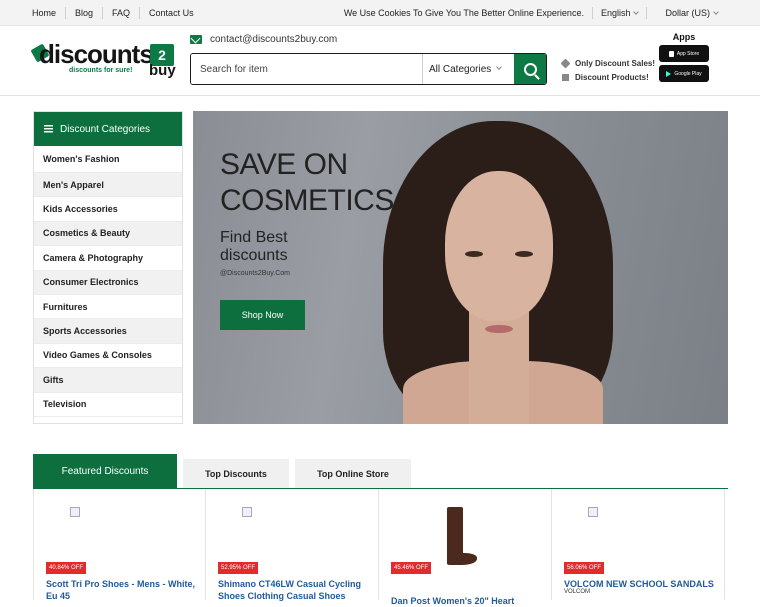 The width and height of the screenshot is (760, 607). I want to click on banner-headline-line2: COSMETICS, so click(307, 200).